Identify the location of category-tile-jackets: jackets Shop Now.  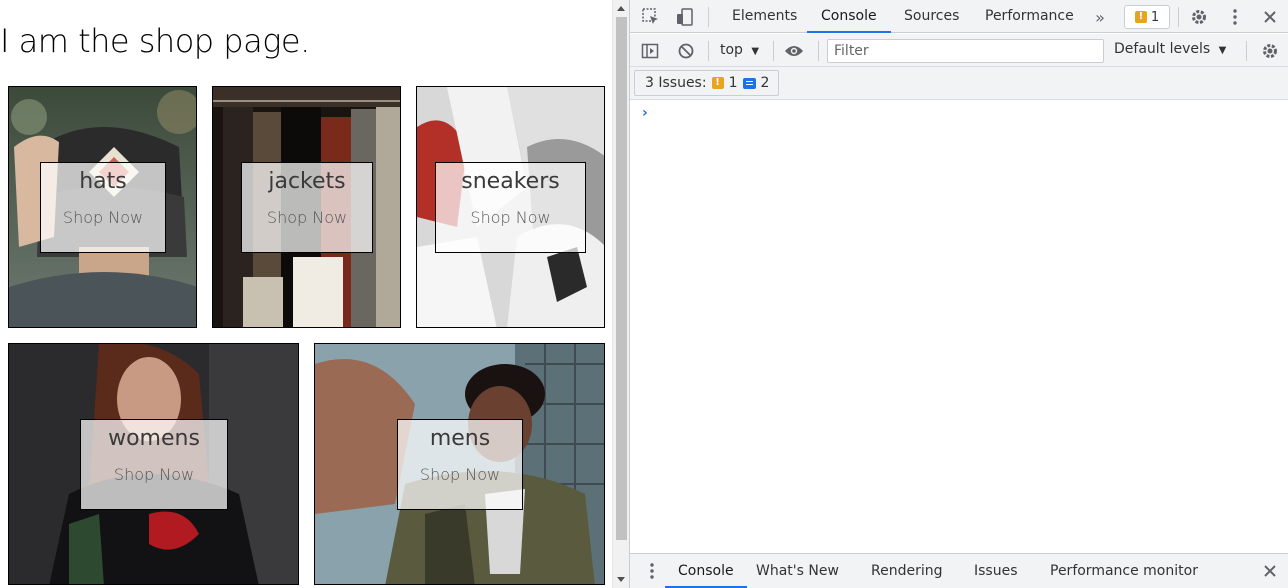
(306, 207).